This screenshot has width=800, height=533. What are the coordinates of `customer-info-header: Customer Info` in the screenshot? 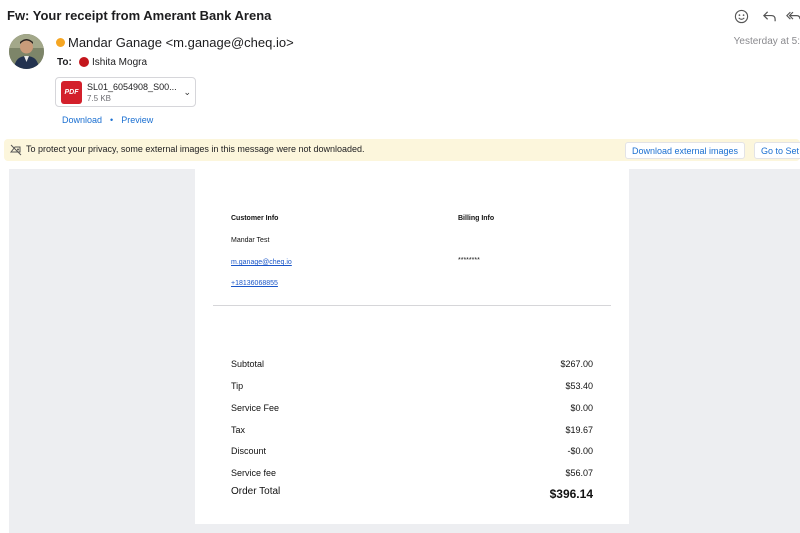 It's located at (255, 218).